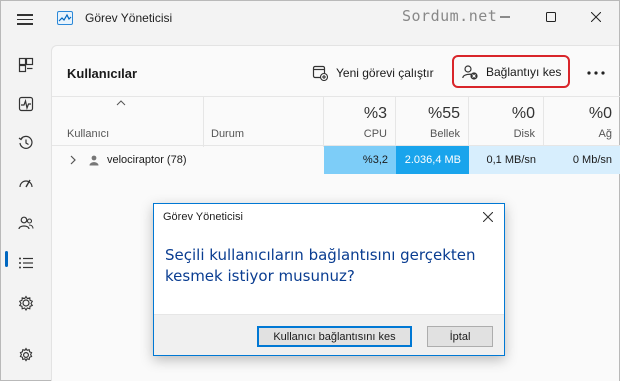 The width and height of the screenshot is (620, 381). I want to click on cell-user: velociraptor (78), so click(128, 160).